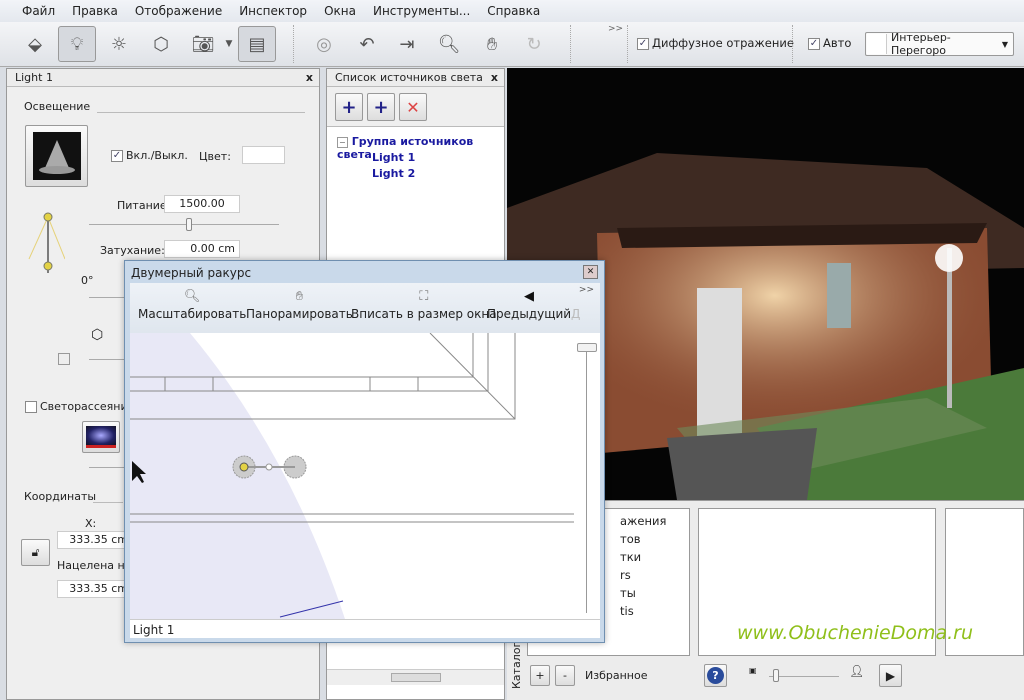 The height and width of the screenshot is (700, 1024). Describe the element at coordinates (654, 575) in the screenshot. I see `catalog-item: rs` at that location.